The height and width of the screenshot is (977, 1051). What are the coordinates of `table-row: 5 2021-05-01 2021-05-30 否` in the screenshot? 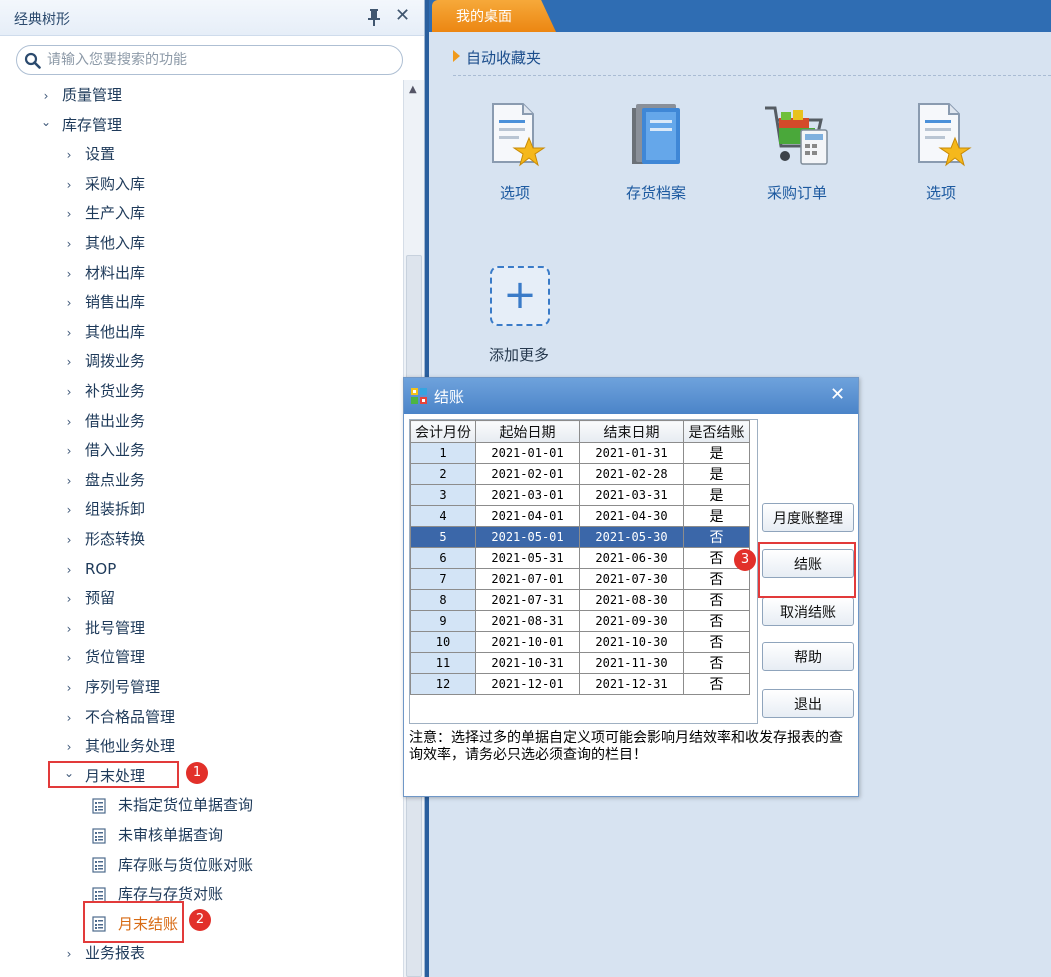 It's located at (580, 537).